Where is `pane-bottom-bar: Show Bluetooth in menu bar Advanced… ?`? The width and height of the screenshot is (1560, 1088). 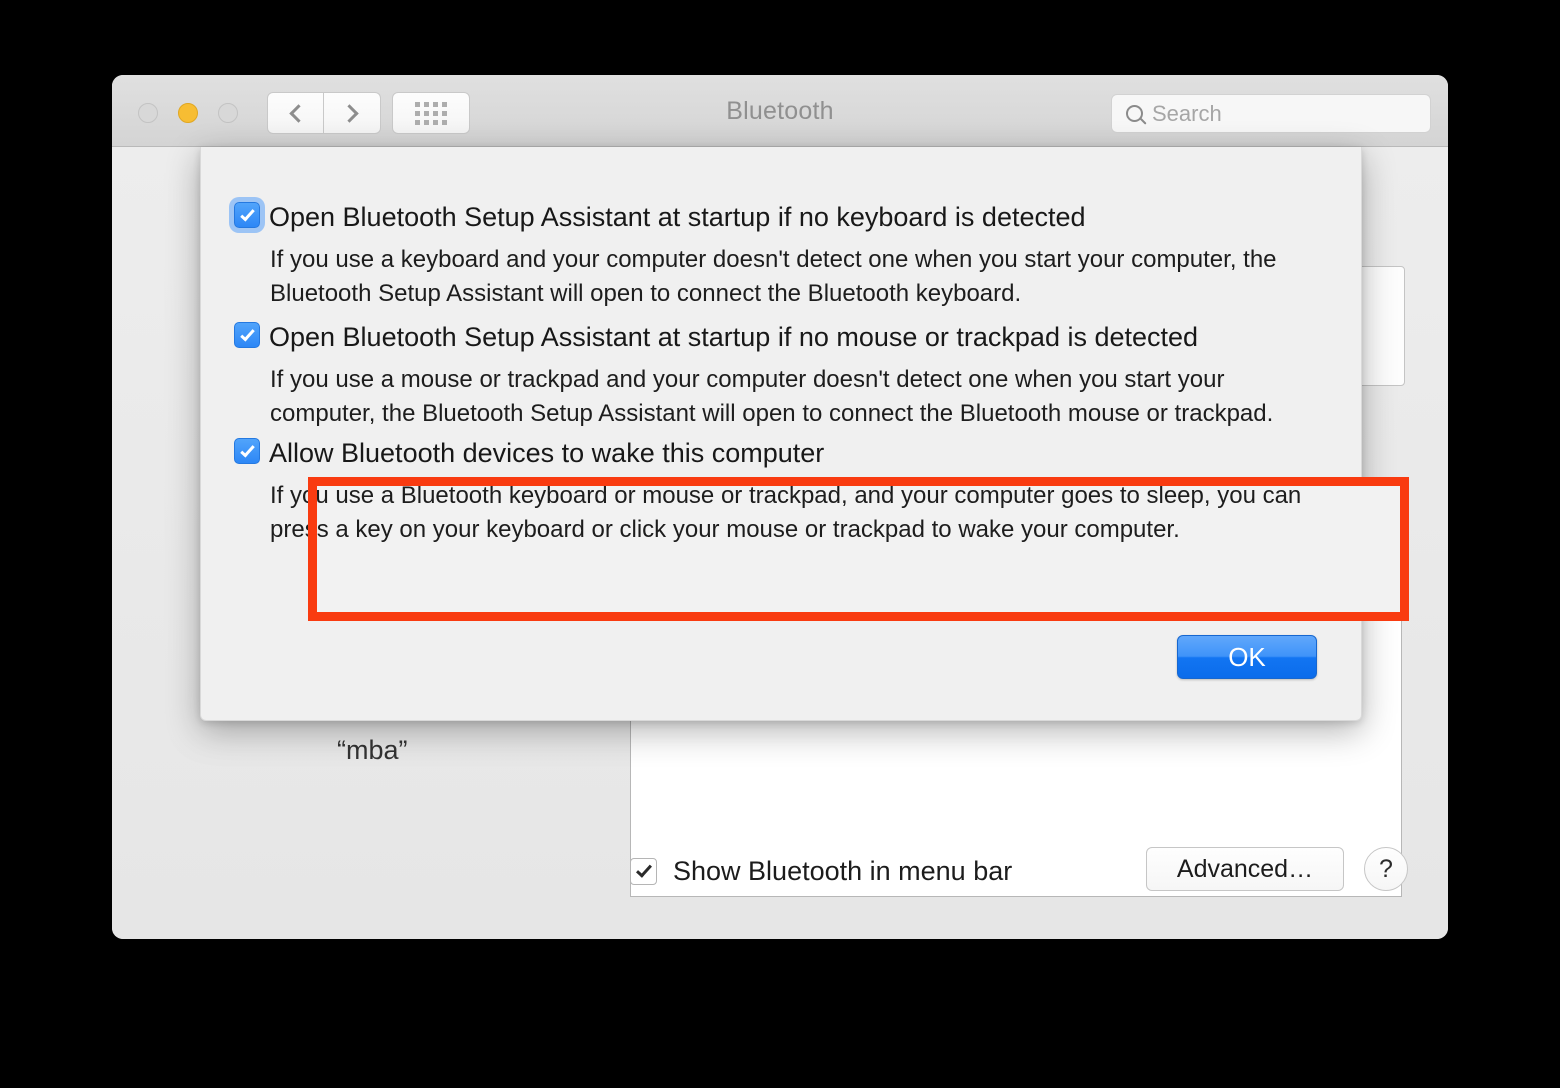 pane-bottom-bar: Show Bluetooth in menu bar Advanced… ? is located at coordinates (780, 879).